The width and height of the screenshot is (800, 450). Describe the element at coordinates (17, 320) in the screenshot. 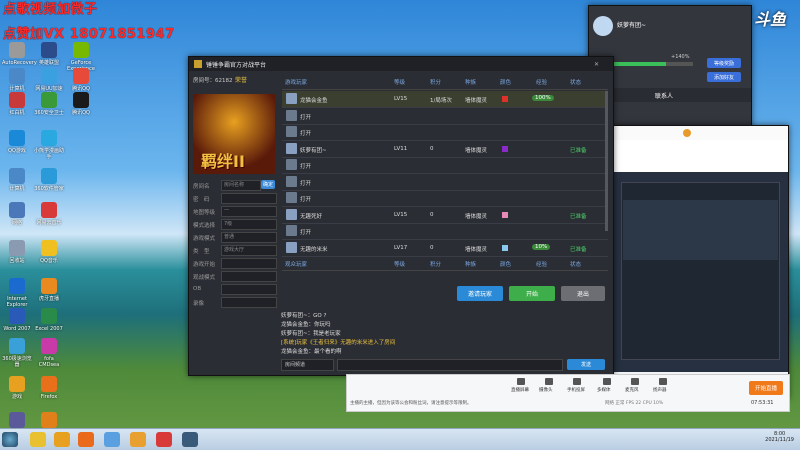

I see `desktop-icon: Word 2007` at that location.